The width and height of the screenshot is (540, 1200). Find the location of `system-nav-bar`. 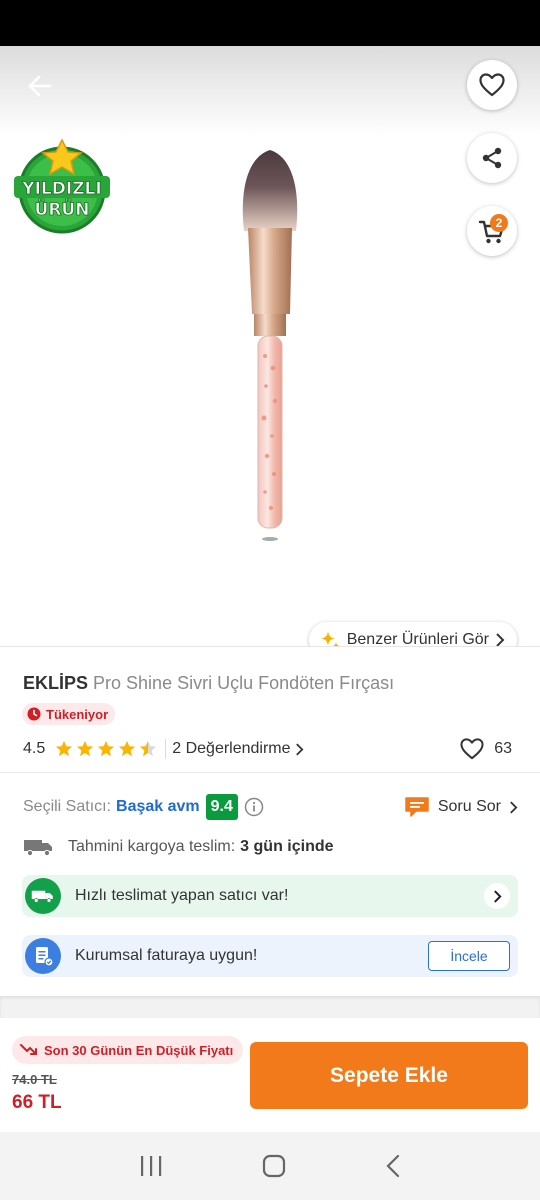

system-nav-bar is located at coordinates (270, 1166).